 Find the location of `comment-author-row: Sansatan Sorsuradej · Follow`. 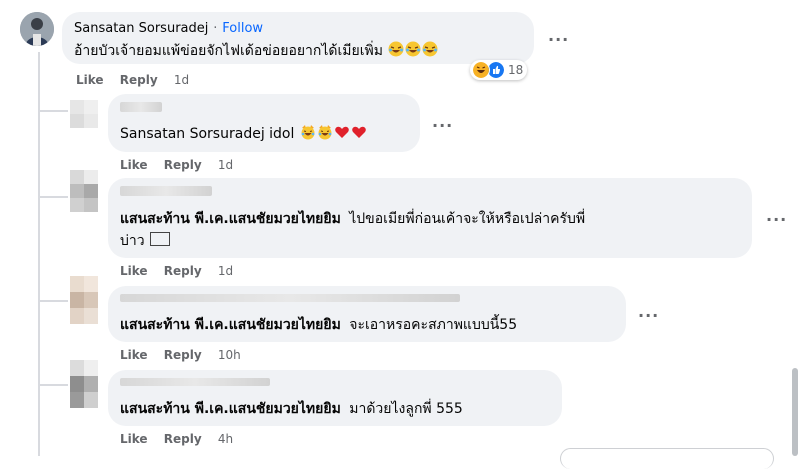

comment-author-row: Sansatan Sorsuradej · Follow is located at coordinates (168, 28).